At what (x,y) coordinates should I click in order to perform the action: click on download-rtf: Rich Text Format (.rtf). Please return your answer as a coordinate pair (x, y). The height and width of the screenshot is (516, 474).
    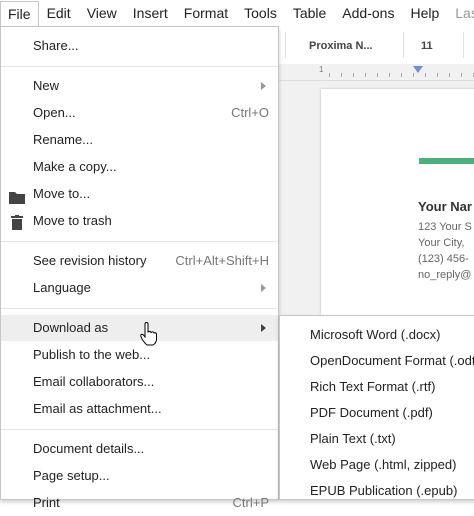
    Looking at the image, I should click on (377, 387).